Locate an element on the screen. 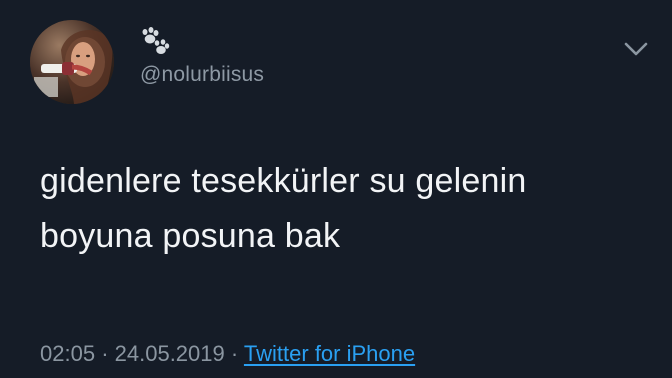 The width and height of the screenshot is (672, 378). user-handle: @nolurbiisus is located at coordinates (202, 75).